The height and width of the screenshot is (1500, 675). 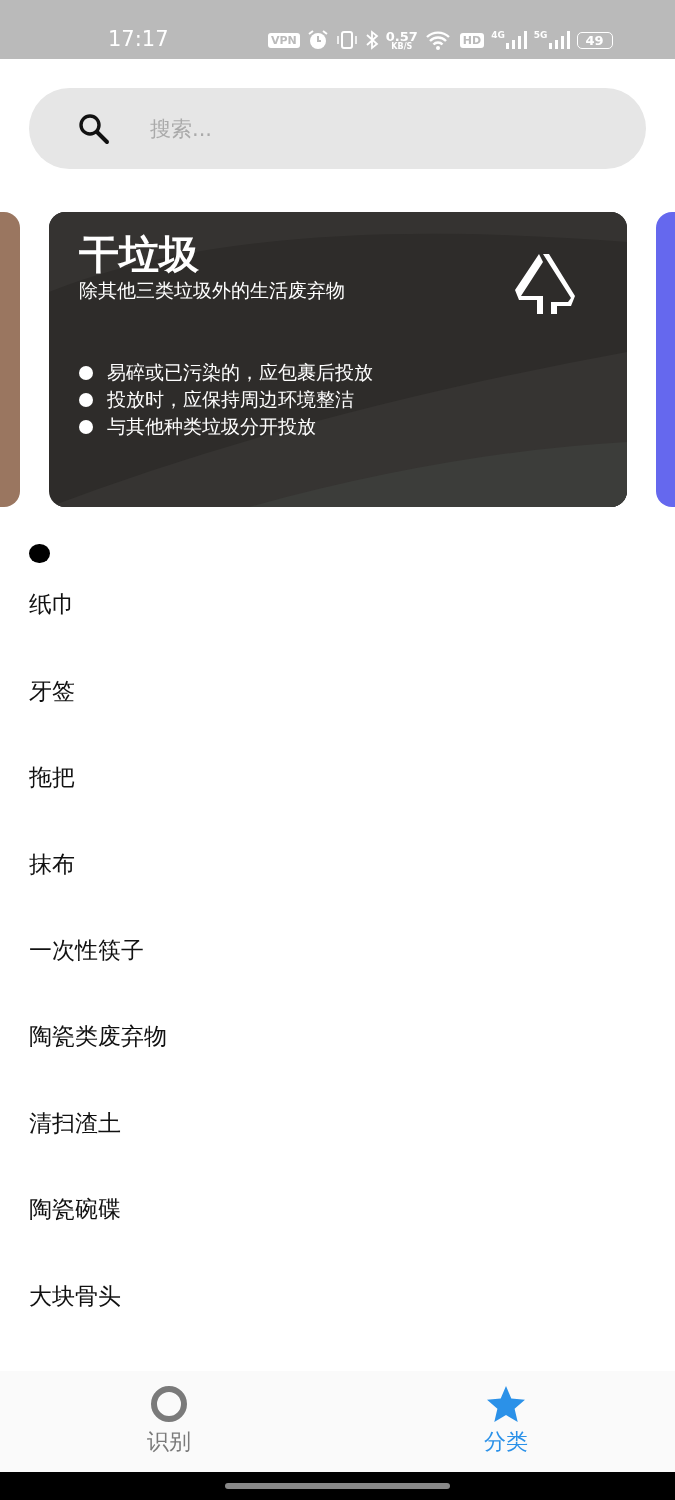 What do you see at coordinates (506, 1404) in the screenshot?
I see `star-icon` at bounding box center [506, 1404].